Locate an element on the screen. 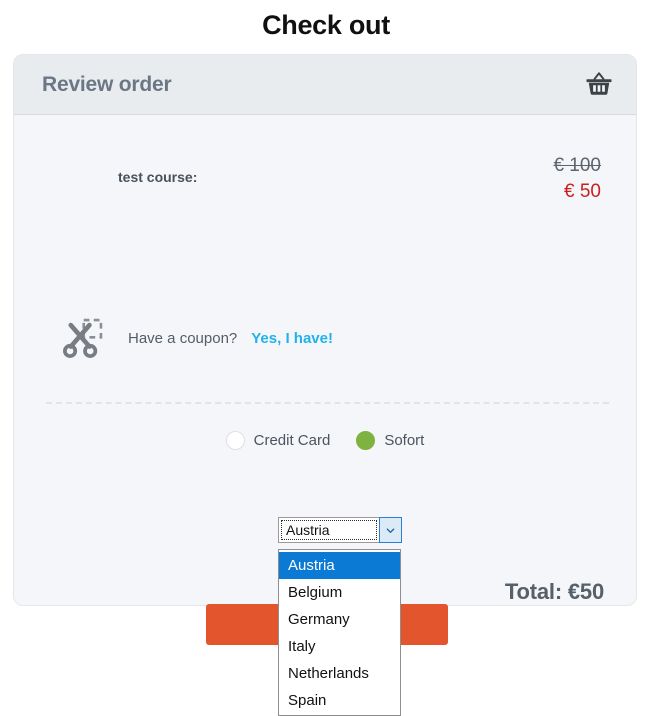  dropdown-option-austria: Austria is located at coordinates (339, 565).